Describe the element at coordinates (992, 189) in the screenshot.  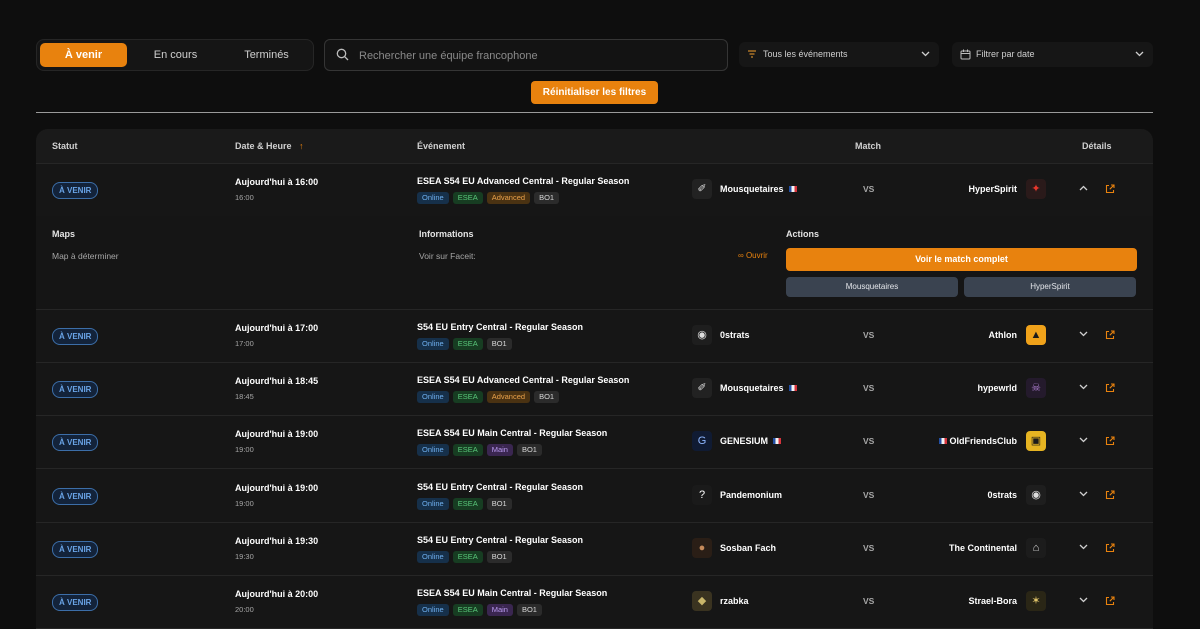
I see `team2-name: HyperSpirit` at that location.